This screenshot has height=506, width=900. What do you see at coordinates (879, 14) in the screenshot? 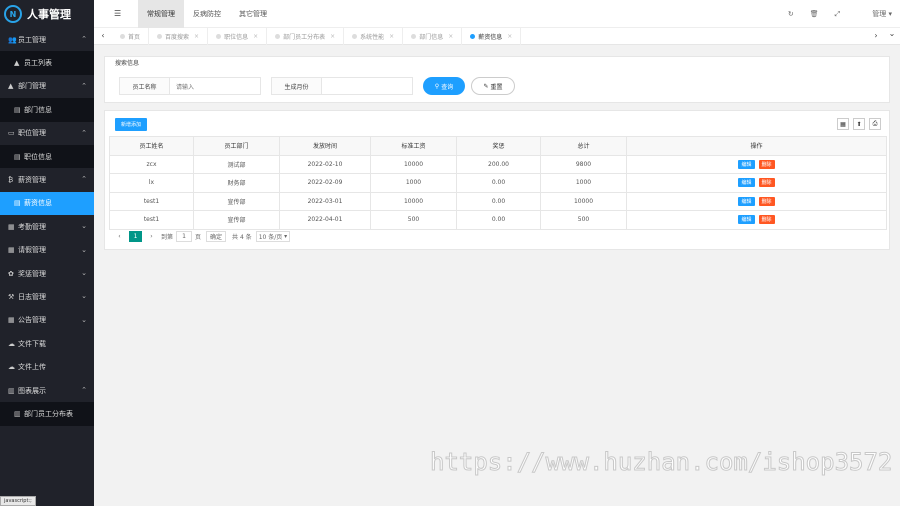
I see `user-name: 管理` at bounding box center [879, 14].